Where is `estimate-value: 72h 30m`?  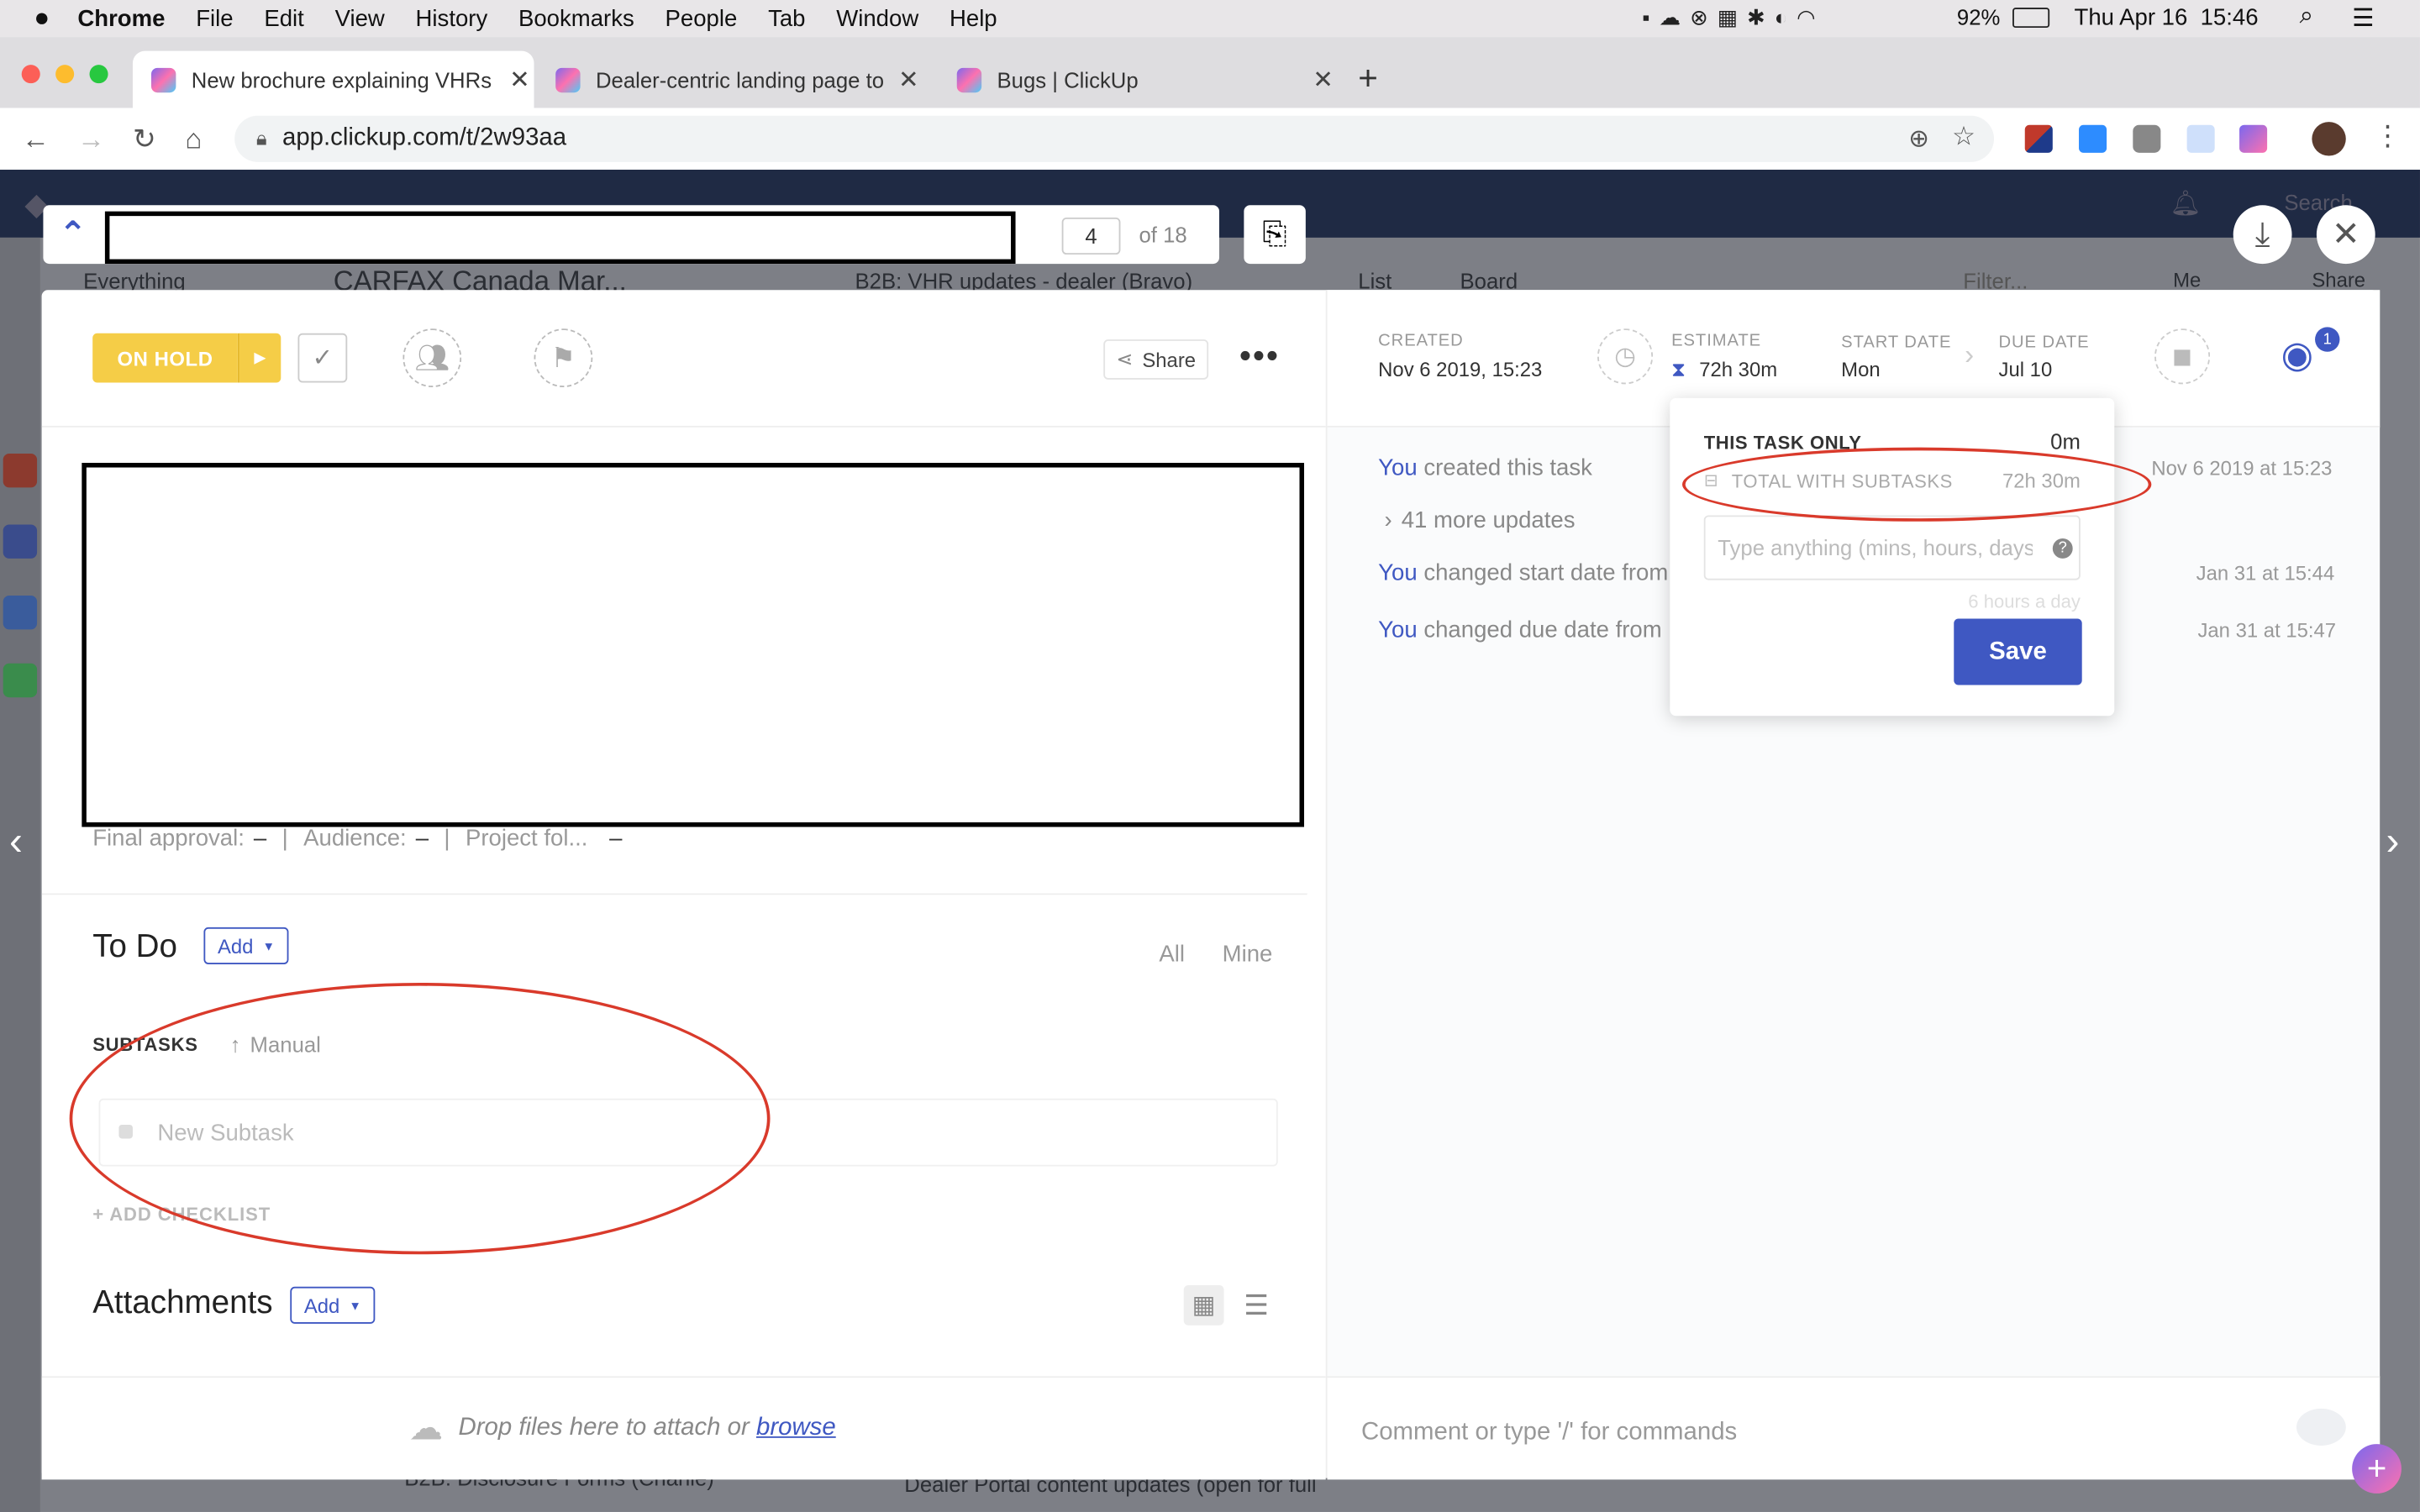 estimate-value: 72h 30m is located at coordinates (1738, 369).